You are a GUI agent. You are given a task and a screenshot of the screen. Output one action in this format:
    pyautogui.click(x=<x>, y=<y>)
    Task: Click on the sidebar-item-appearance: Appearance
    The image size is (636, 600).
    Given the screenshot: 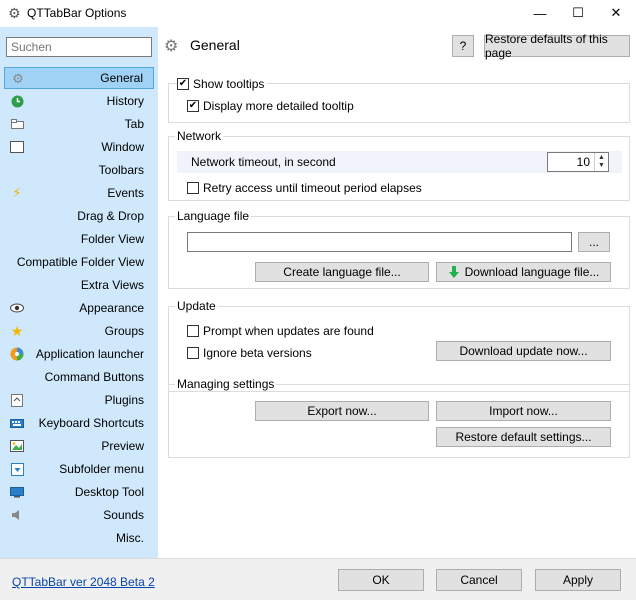 What is the action you would take?
    pyautogui.click(x=79, y=308)
    